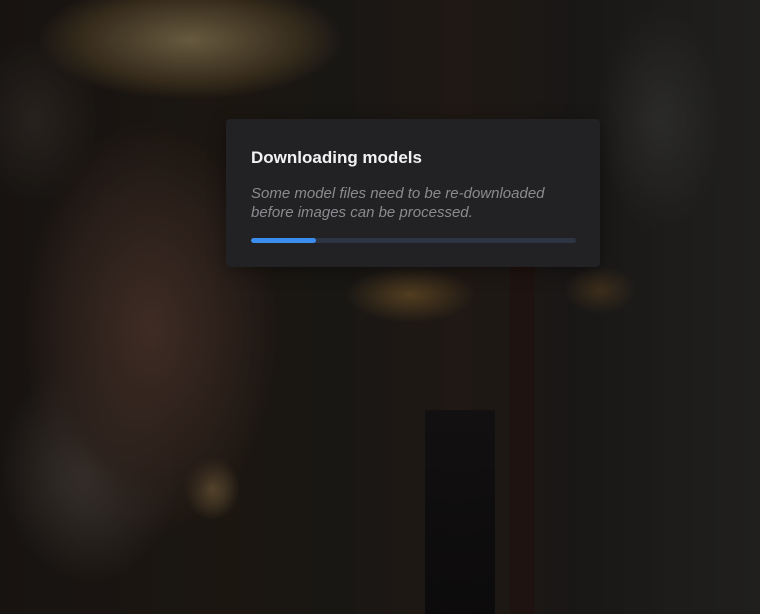  I want to click on download-progress-fill, so click(283, 240).